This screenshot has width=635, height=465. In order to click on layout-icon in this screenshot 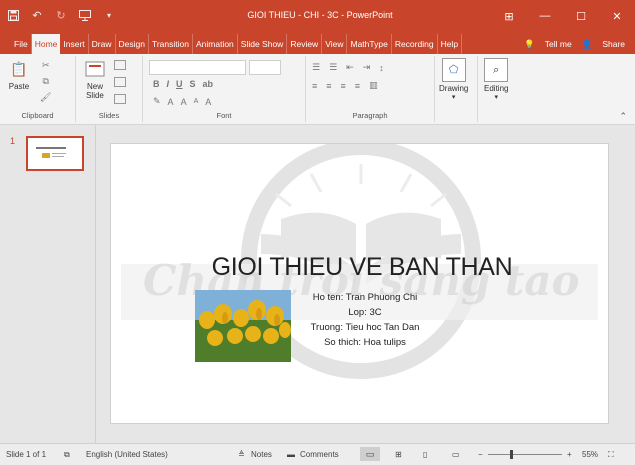, I will do `click(120, 65)`.